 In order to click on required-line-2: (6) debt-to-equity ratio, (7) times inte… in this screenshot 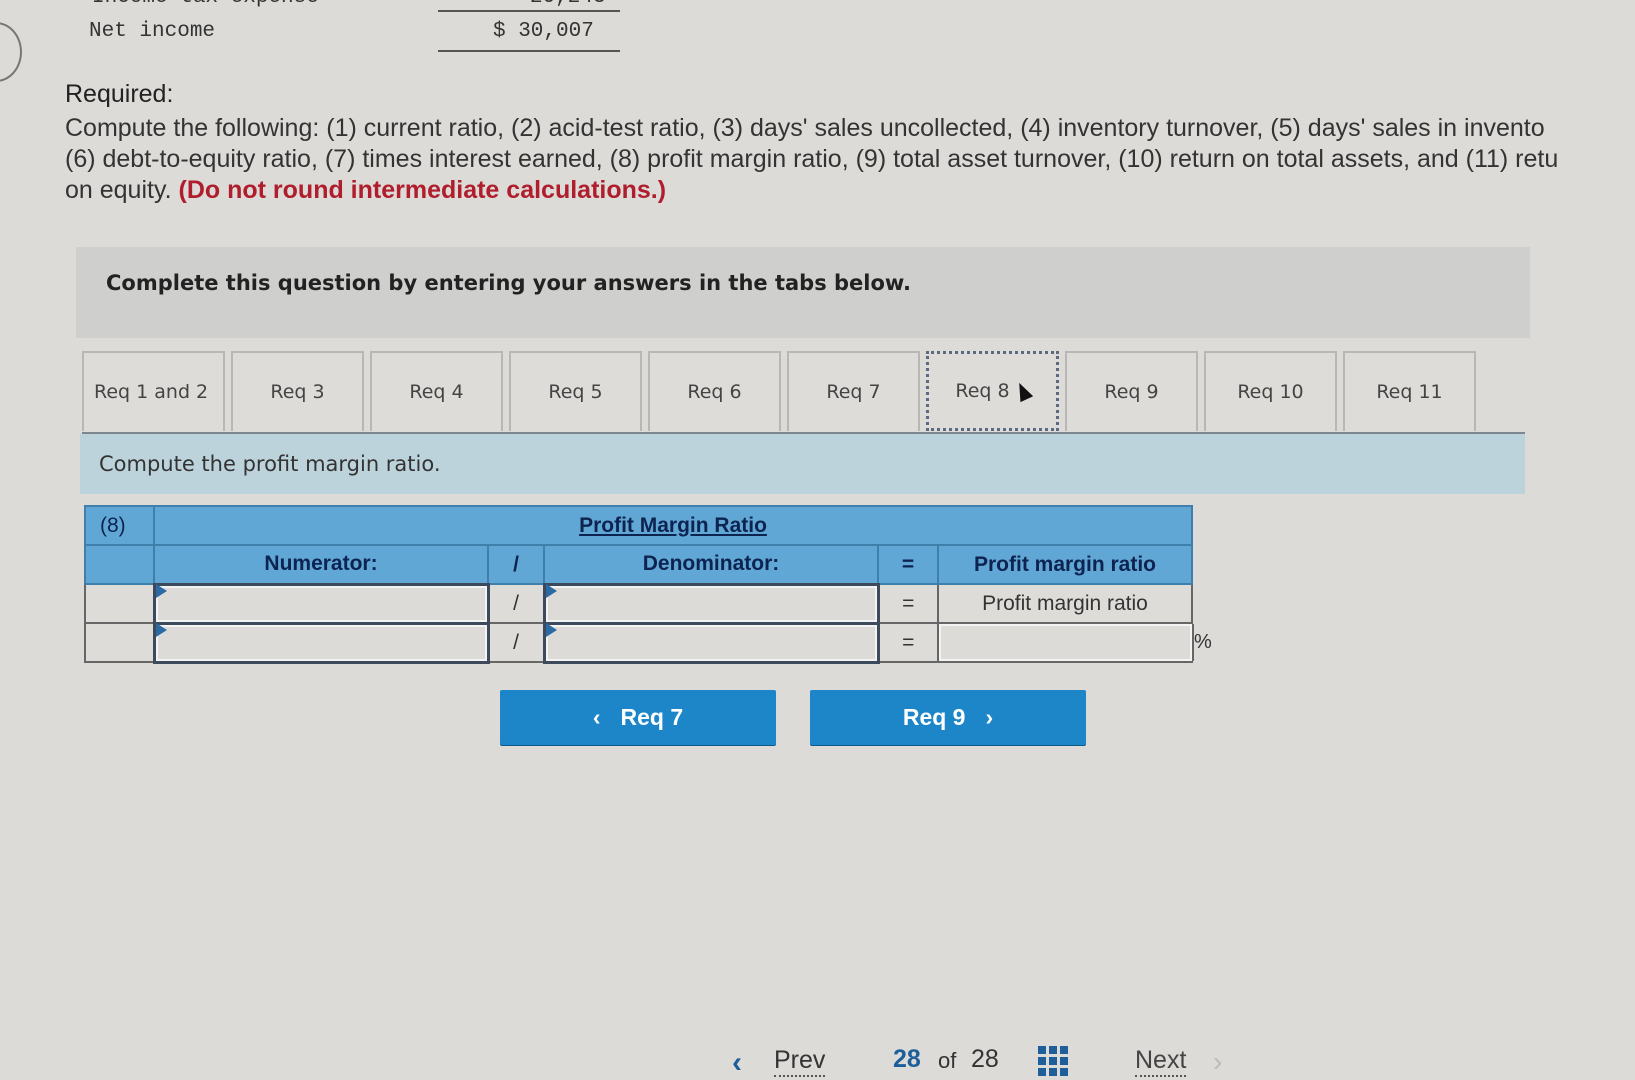, I will do `click(812, 159)`.